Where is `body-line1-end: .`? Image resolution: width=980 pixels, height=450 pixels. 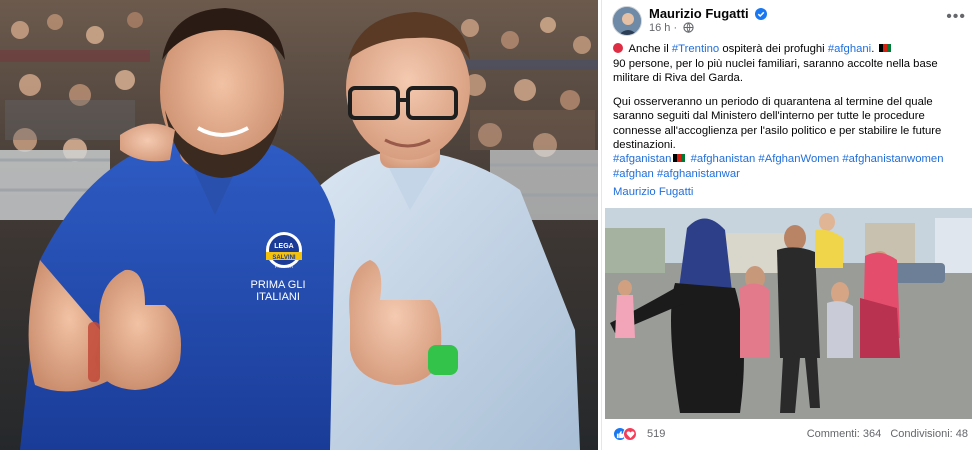 body-line1-end: . is located at coordinates (873, 49).